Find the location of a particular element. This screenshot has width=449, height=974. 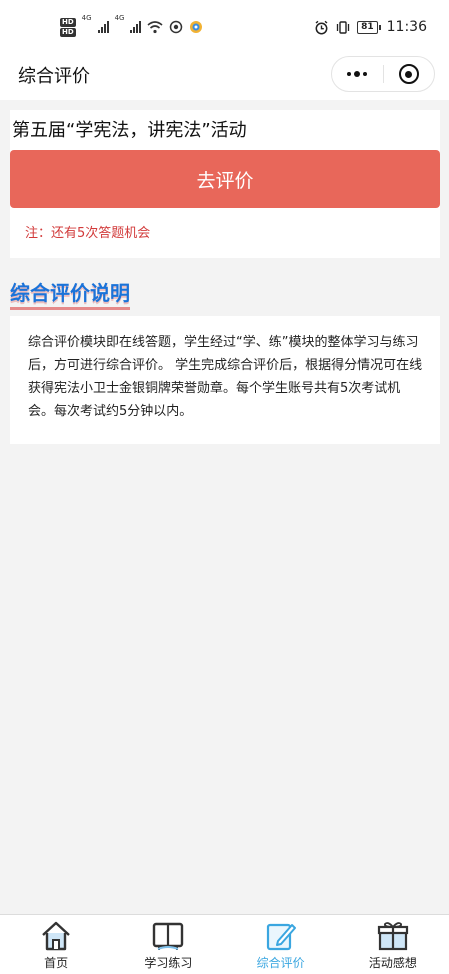

target-icon is located at coordinates (408, 74).